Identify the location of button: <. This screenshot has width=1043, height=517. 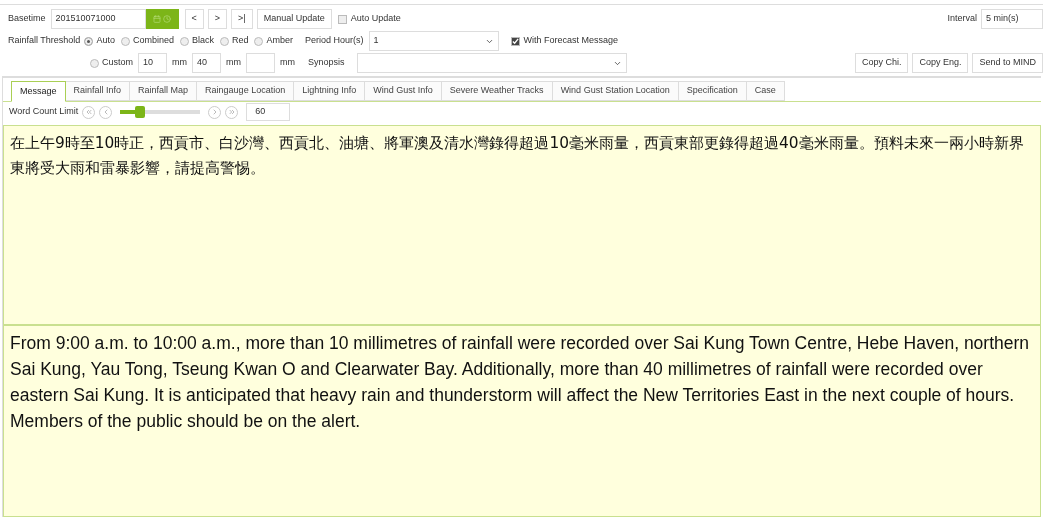
(194, 19).